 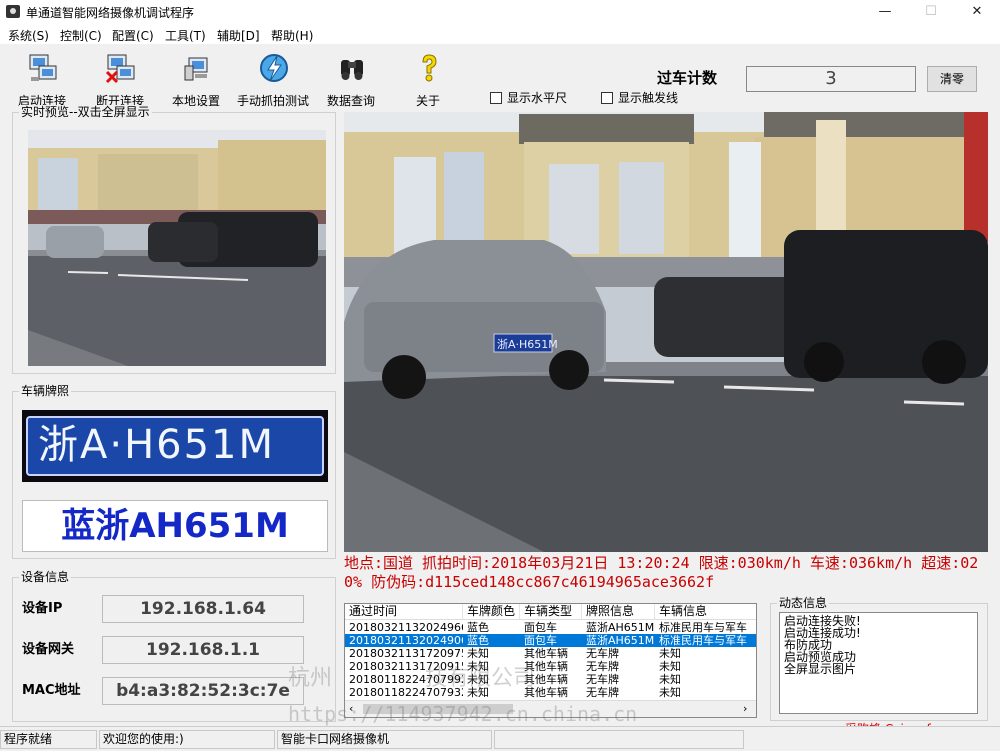 What do you see at coordinates (619, 739) in the screenshot?
I see `status-empty` at bounding box center [619, 739].